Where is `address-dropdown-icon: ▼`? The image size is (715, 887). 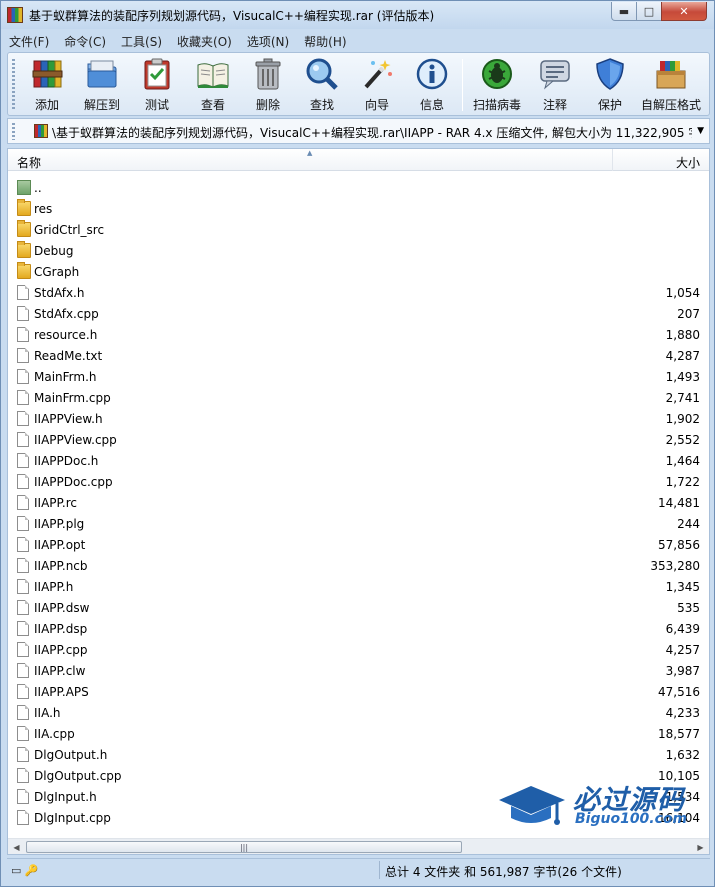 address-dropdown-icon: ▼ is located at coordinates (700, 131).